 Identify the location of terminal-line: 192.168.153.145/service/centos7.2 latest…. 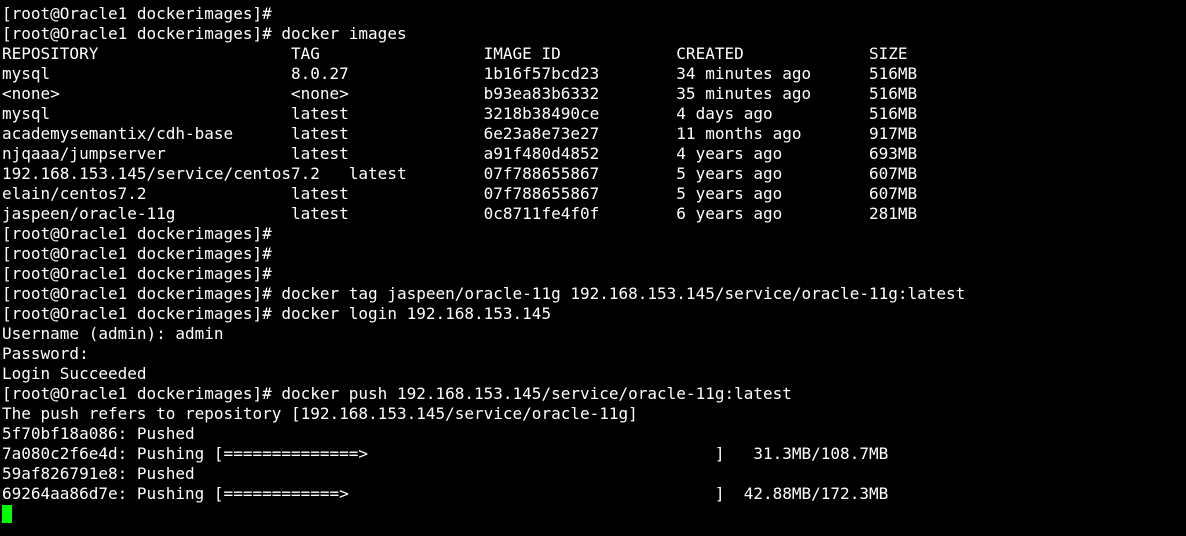
(460, 173).